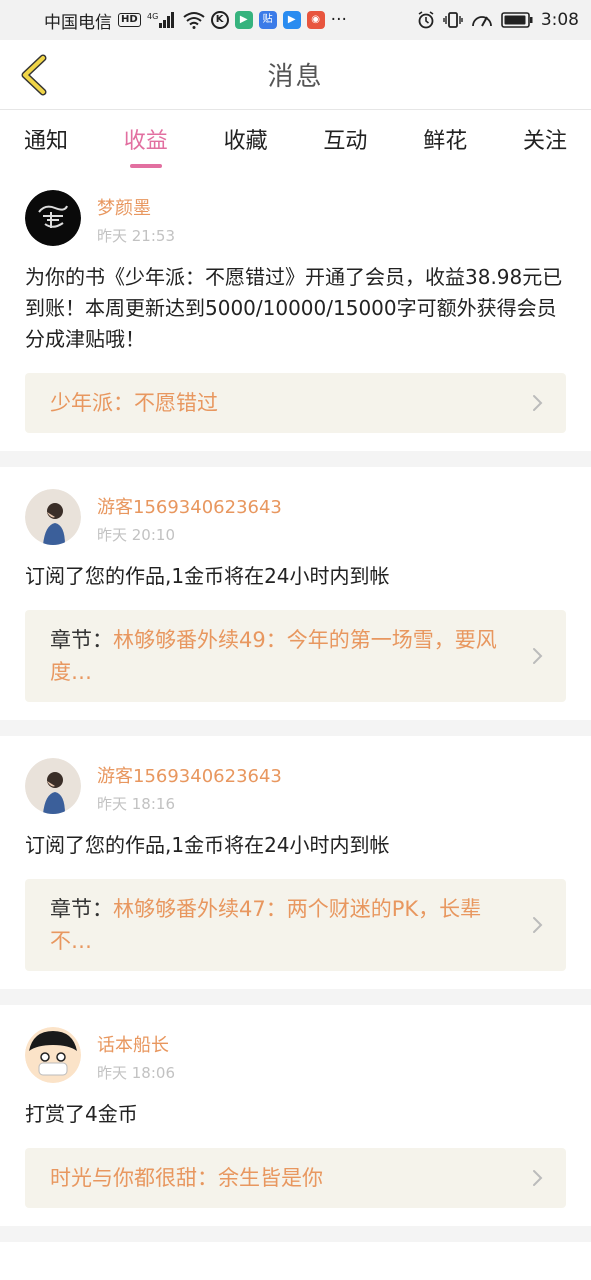  What do you see at coordinates (295, 139) in the screenshot?
I see `tab-bar: 通知 收益 收藏 互动 鲜花 关注` at bounding box center [295, 139].